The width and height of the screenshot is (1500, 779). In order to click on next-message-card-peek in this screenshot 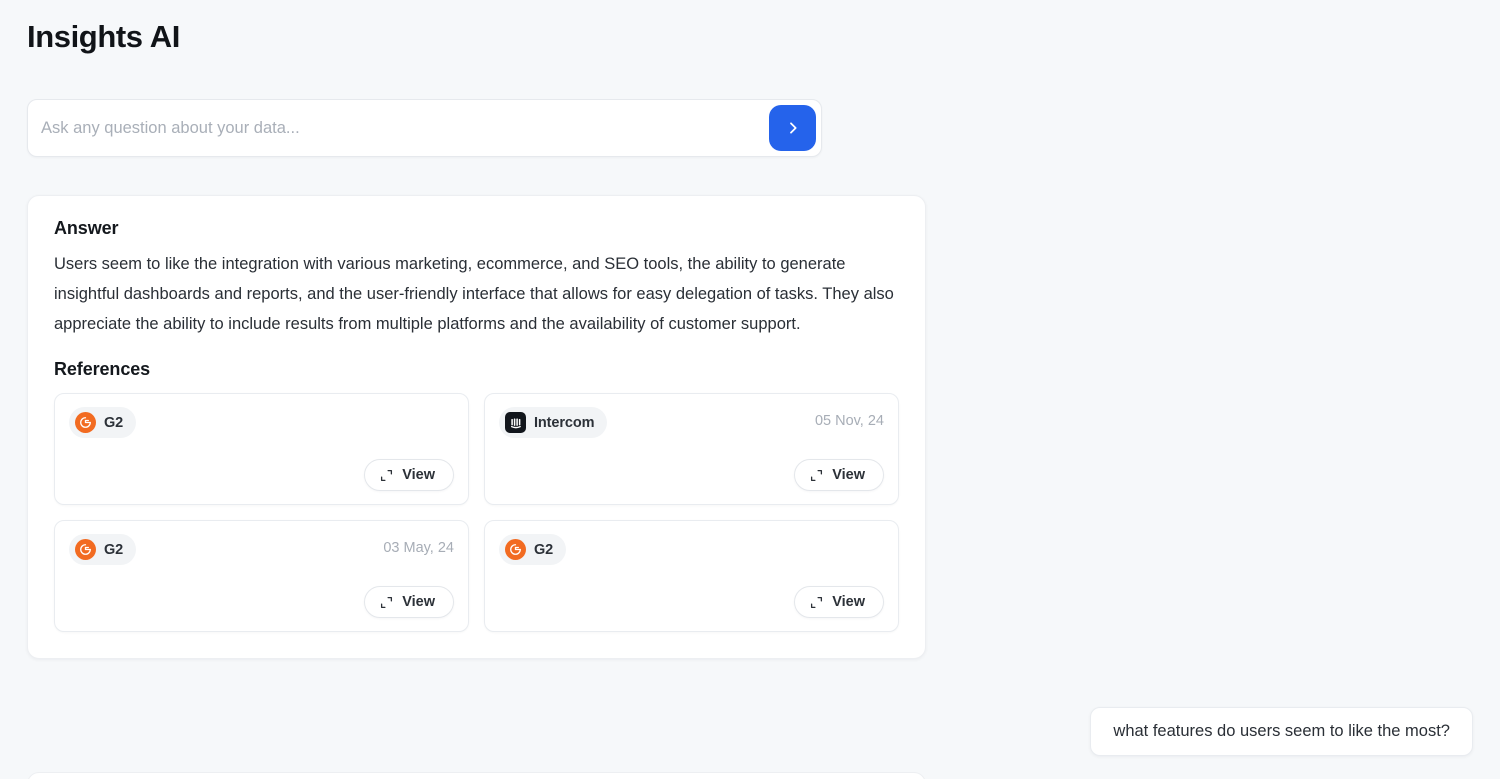, I will do `click(476, 775)`.